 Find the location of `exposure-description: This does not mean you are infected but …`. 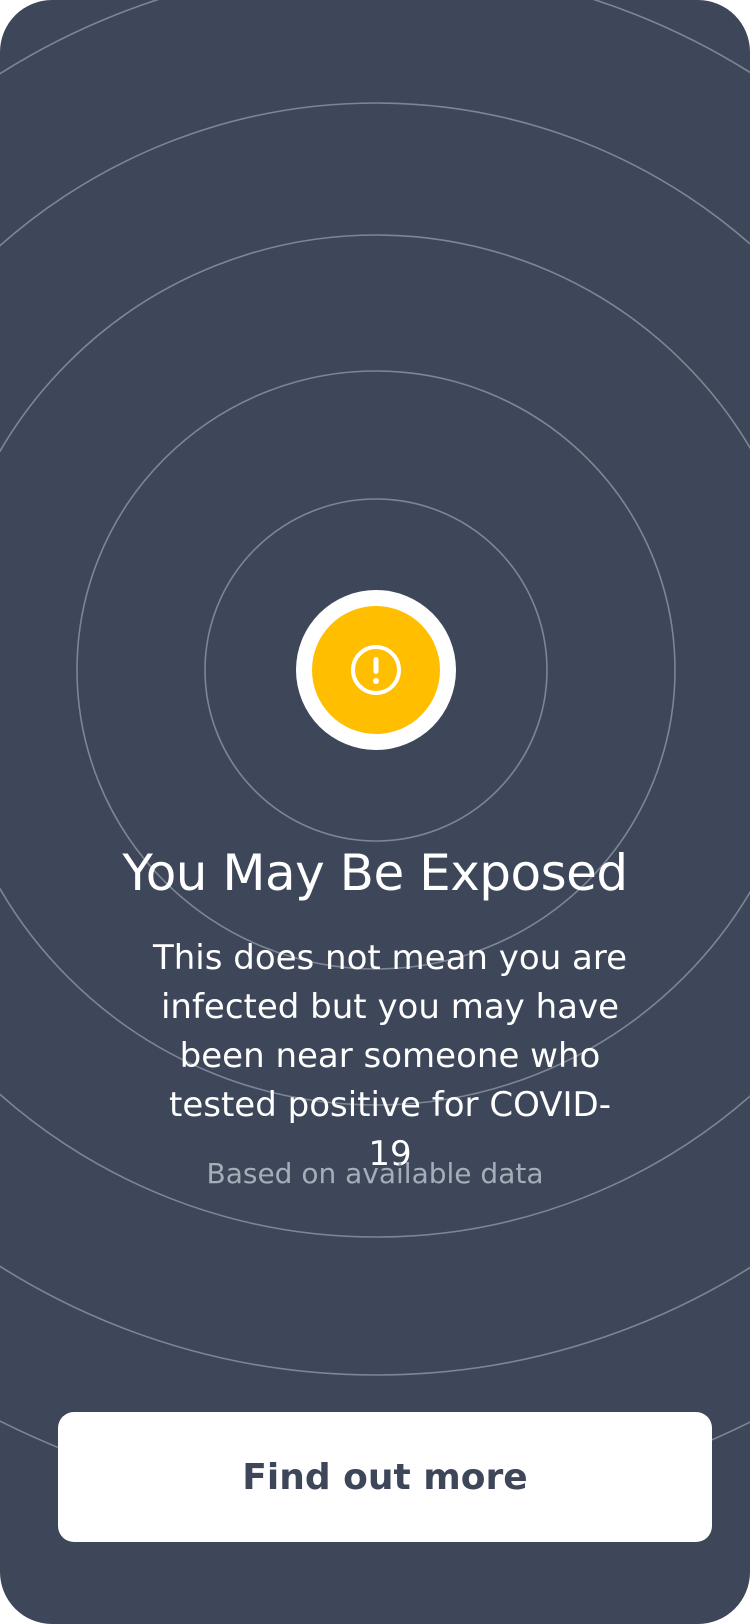

exposure-description: This does not mean you are infected but … is located at coordinates (390, 1056).